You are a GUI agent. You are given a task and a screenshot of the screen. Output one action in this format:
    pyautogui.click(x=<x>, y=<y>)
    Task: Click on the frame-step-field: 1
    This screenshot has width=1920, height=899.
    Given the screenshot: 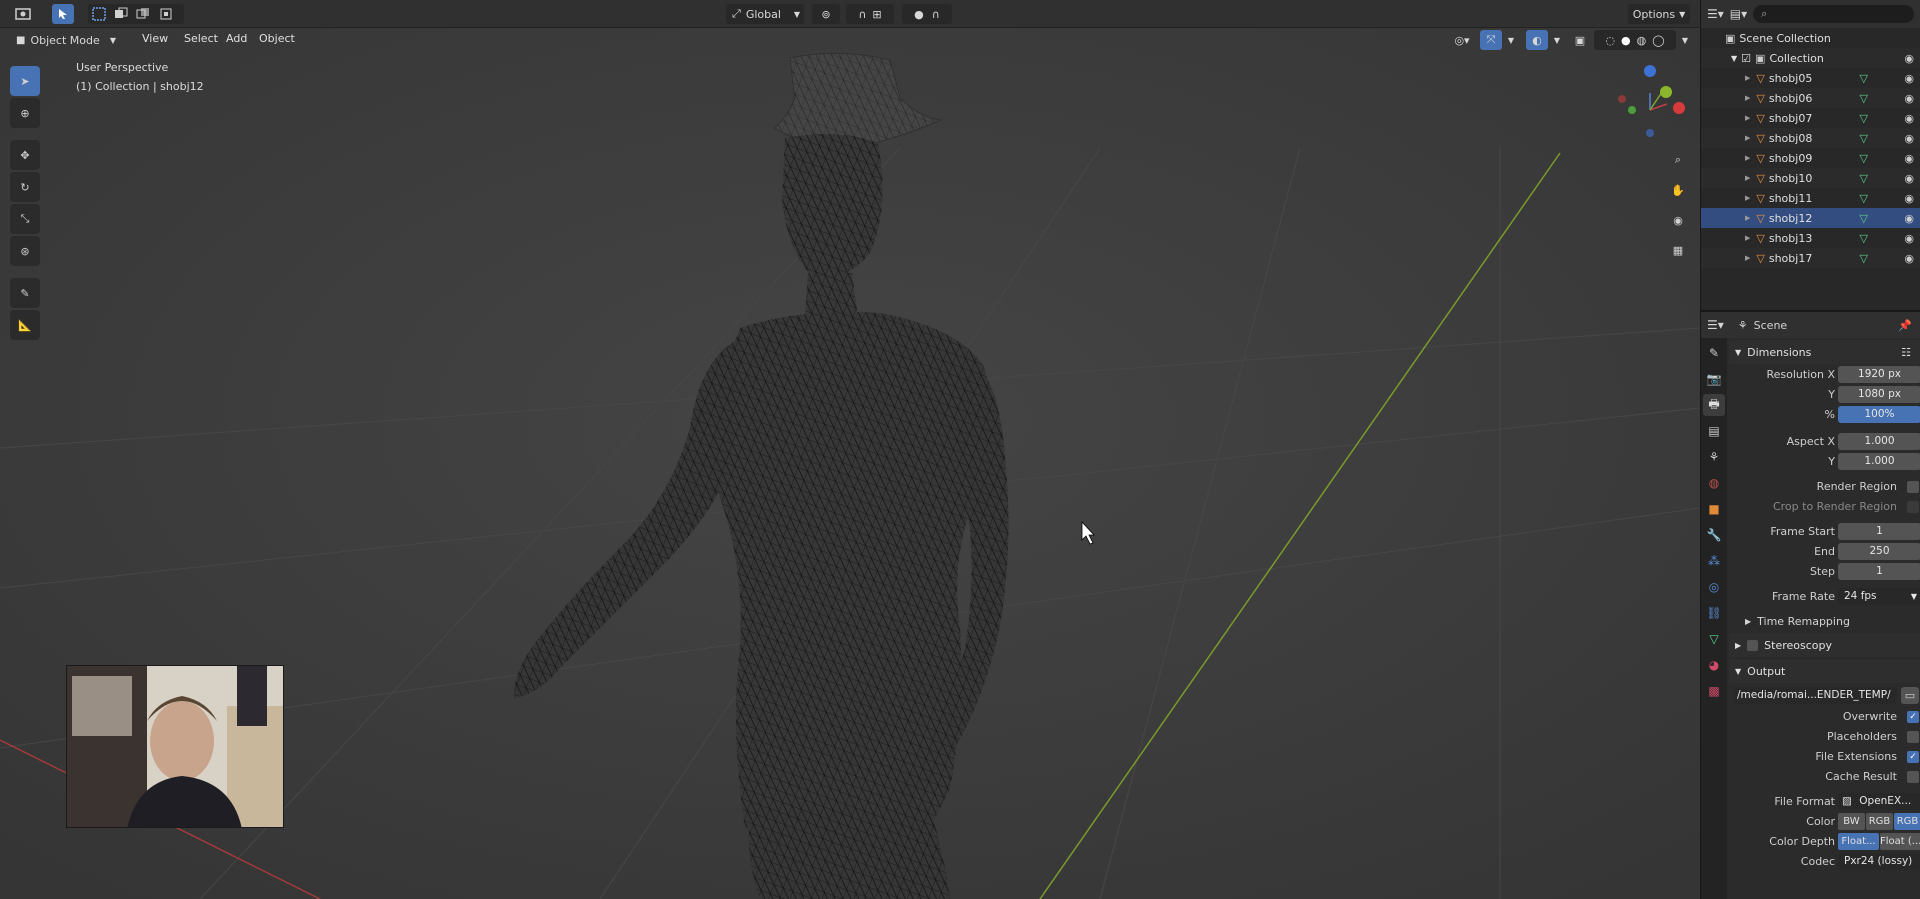 What is the action you would take?
    pyautogui.click(x=1879, y=571)
    